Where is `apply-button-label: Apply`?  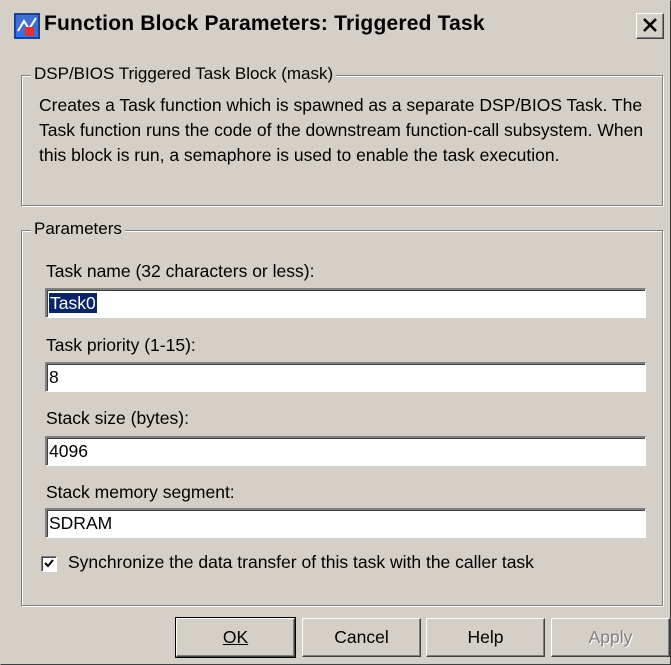
apply-button-label: Apply is located at coordinates (610, 637).